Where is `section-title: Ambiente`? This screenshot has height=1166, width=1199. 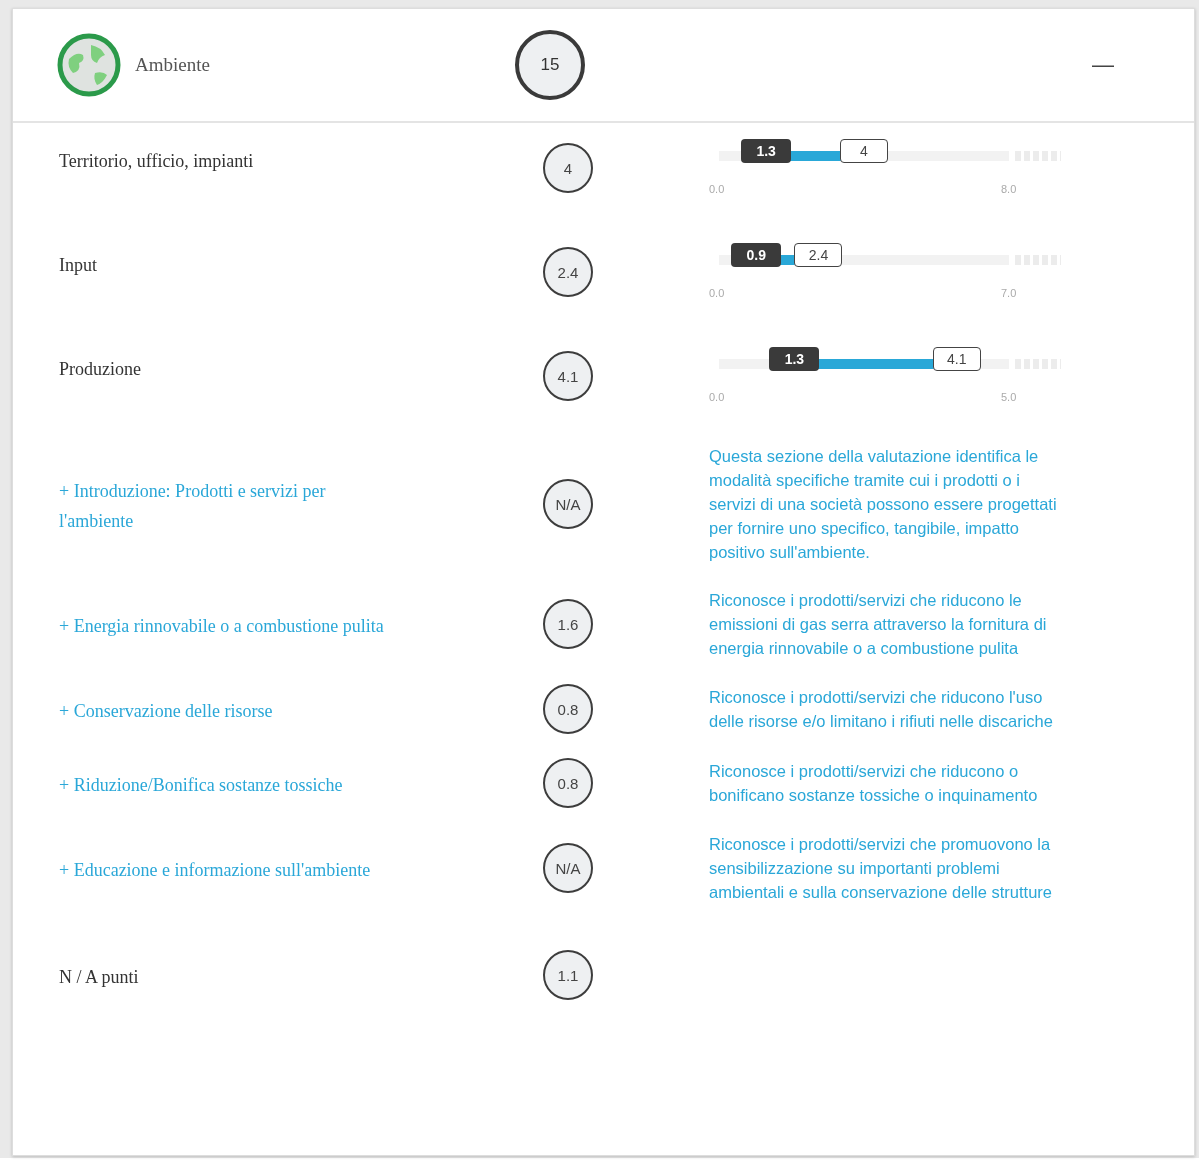 section-title: Ambiente is located at coordinates (173, 65).